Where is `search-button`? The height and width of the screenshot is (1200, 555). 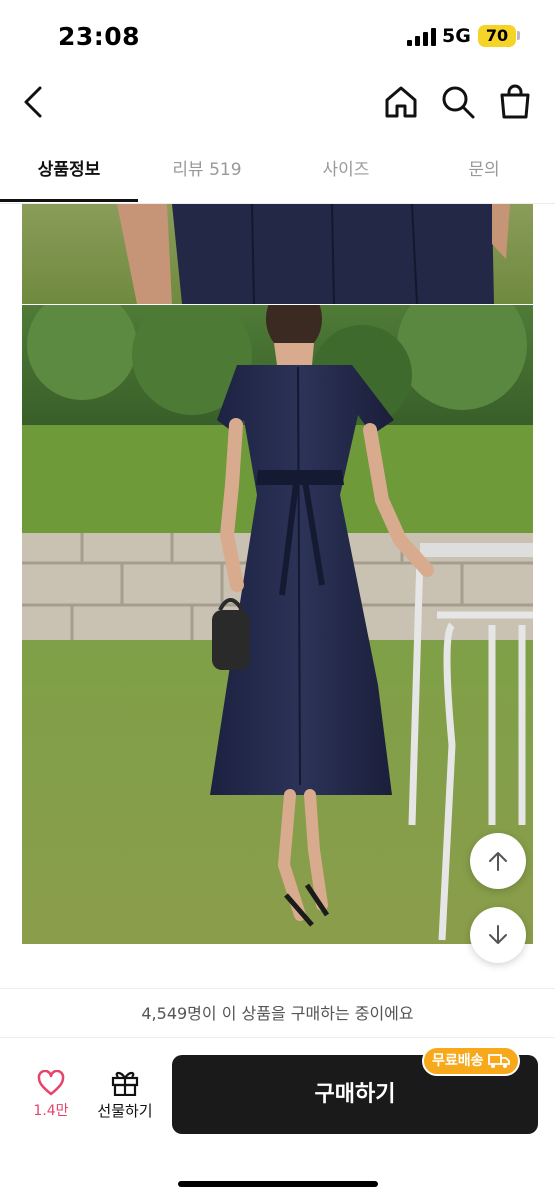
search-button is located at coordinates (458, 102).